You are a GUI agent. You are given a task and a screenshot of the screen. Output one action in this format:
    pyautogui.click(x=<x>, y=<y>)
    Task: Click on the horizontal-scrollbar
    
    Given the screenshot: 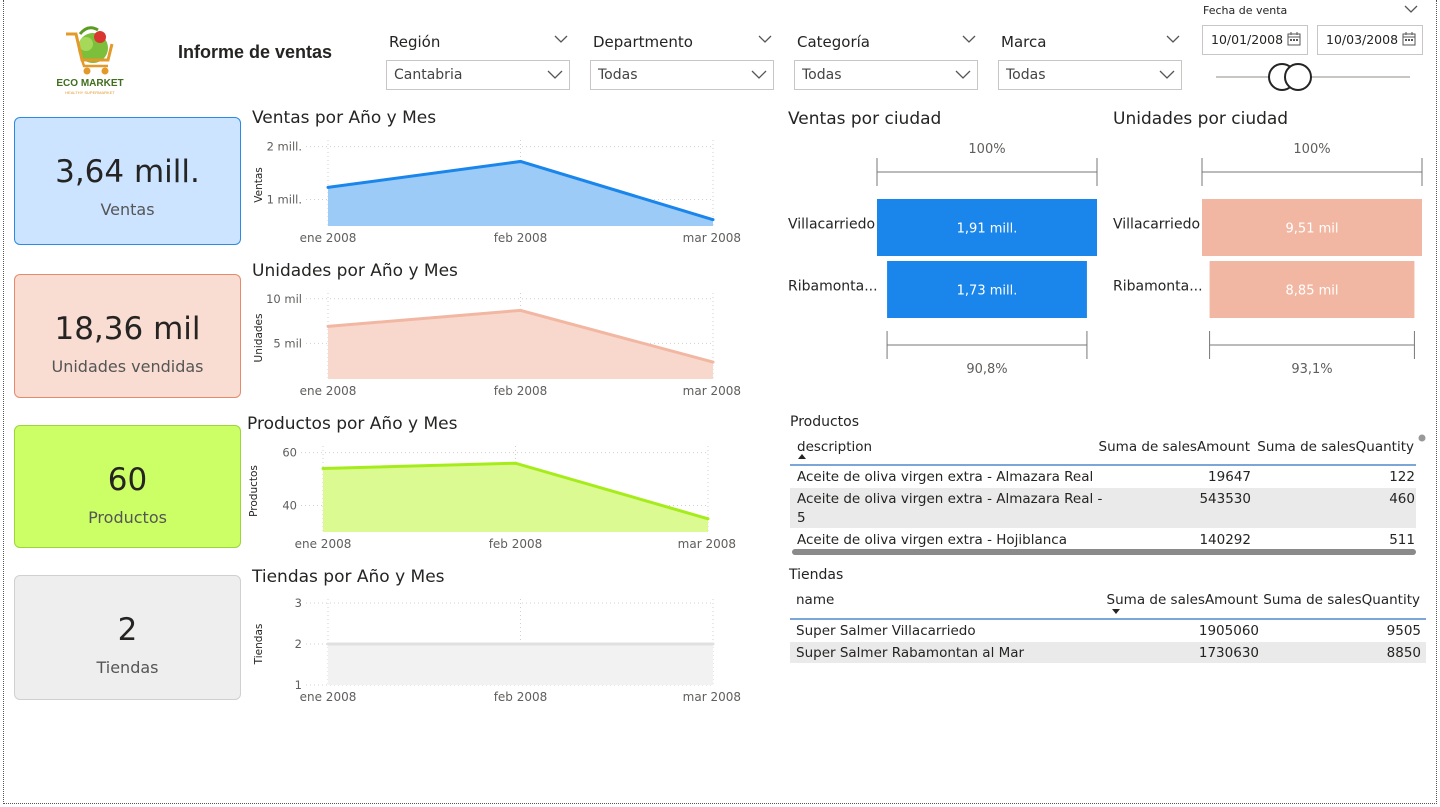 What is the action you would take?
    pyautogui.click(x=1104, y=552)
    